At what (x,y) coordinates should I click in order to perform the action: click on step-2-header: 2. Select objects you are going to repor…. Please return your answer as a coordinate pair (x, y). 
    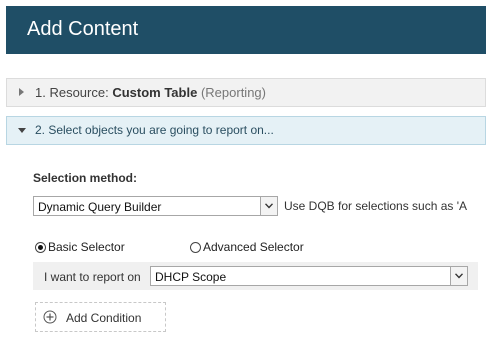
    Looking at the image, I should click on (246, 130).